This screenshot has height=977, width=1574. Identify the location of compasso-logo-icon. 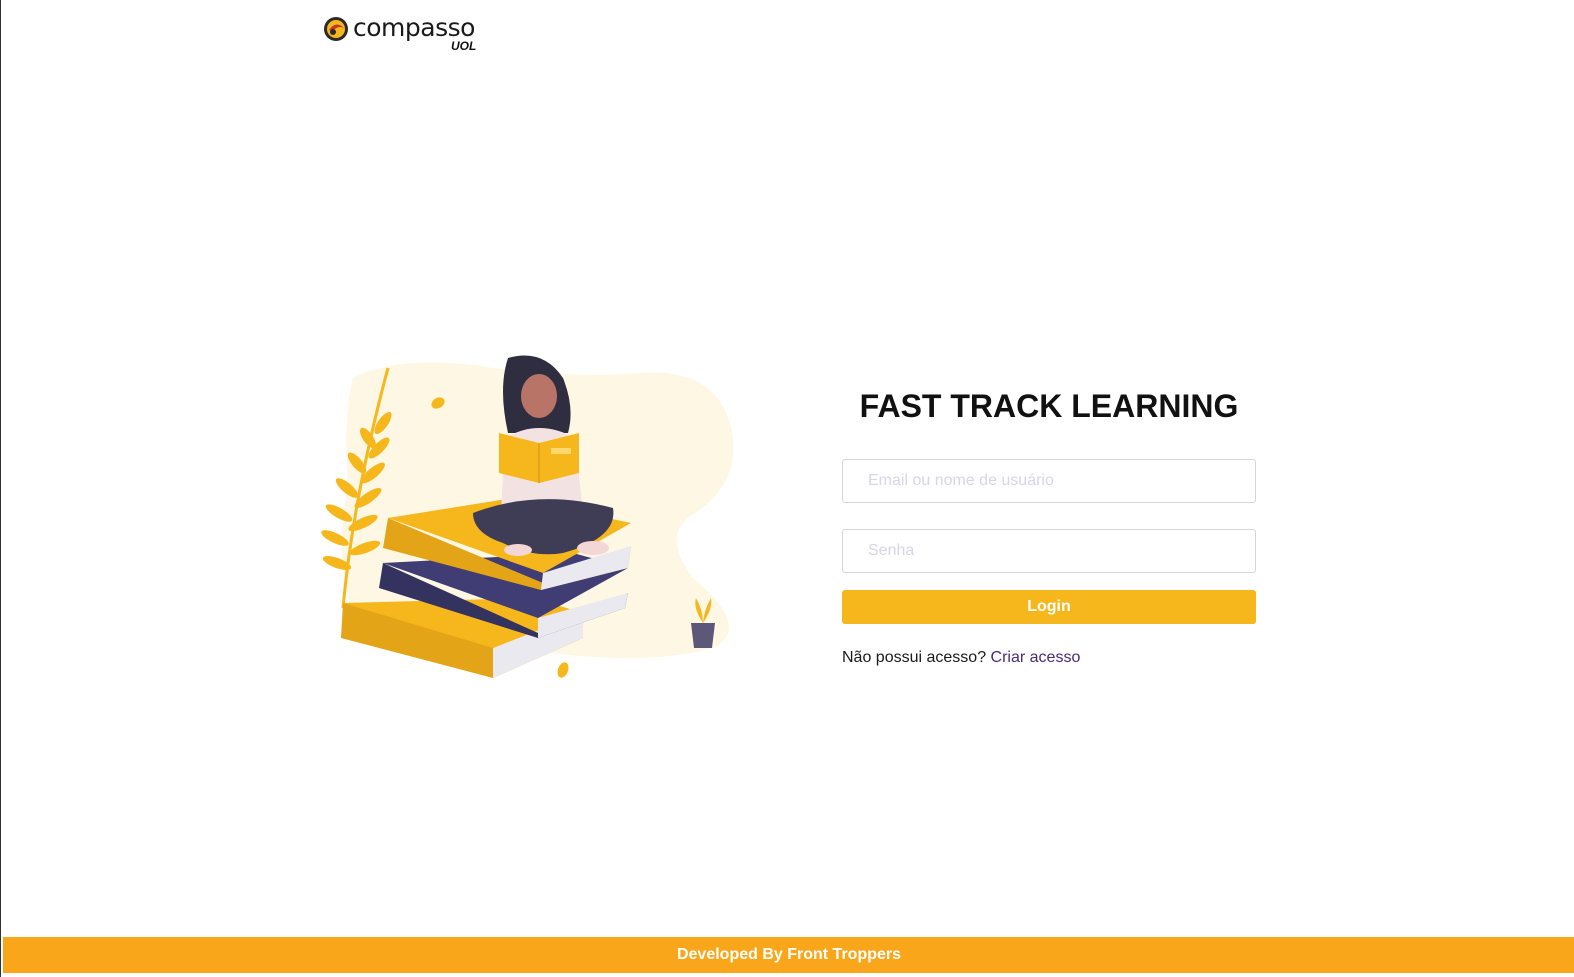
(336, 29).